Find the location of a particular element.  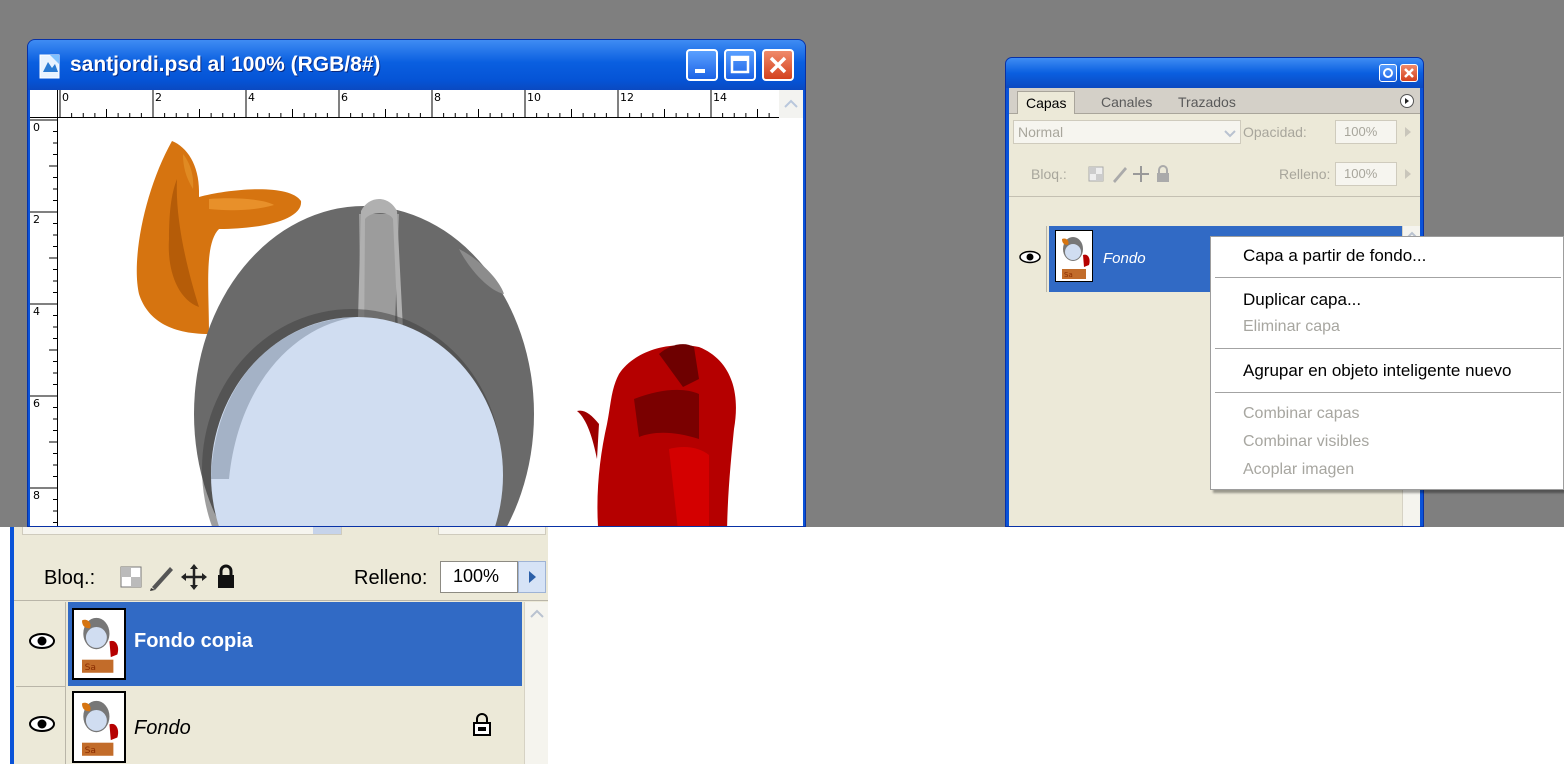

horizontal-ruler: 0 2 4 6 8 10 12 14 is located at coordinates (416, 104).